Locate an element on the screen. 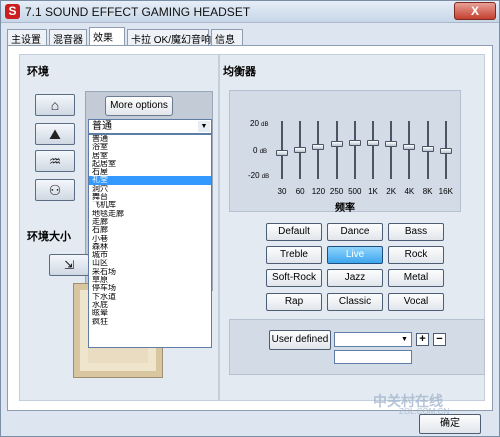 The image size is (500, 437). app-logo: S is located at coordinates (12, 11).